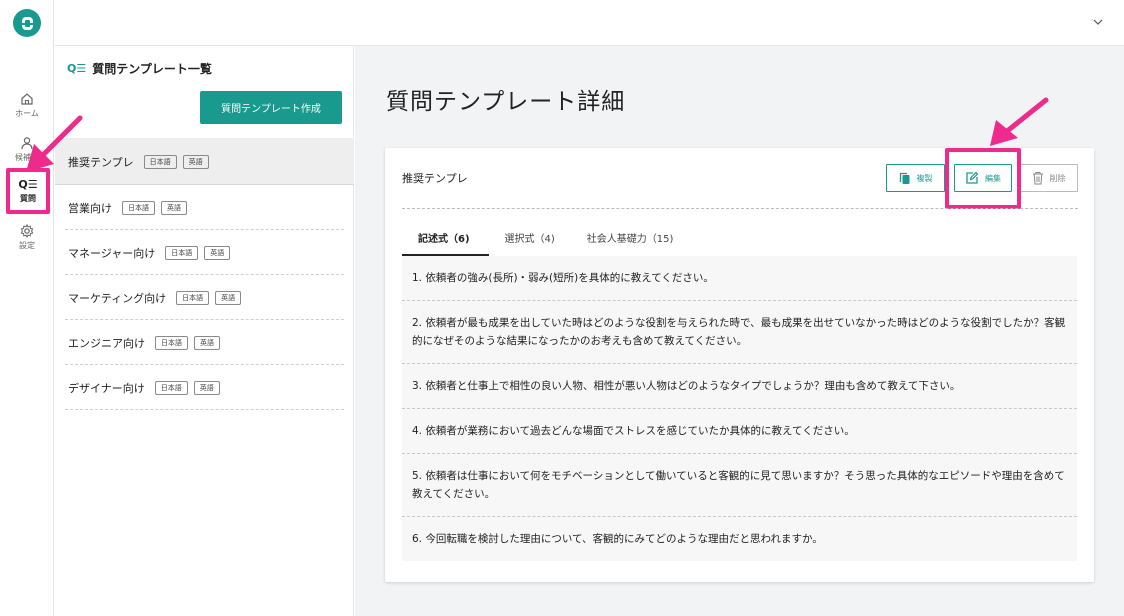  I want to click on template-list-item: マーケティング向け 日本語 英語, so click(204, 297).